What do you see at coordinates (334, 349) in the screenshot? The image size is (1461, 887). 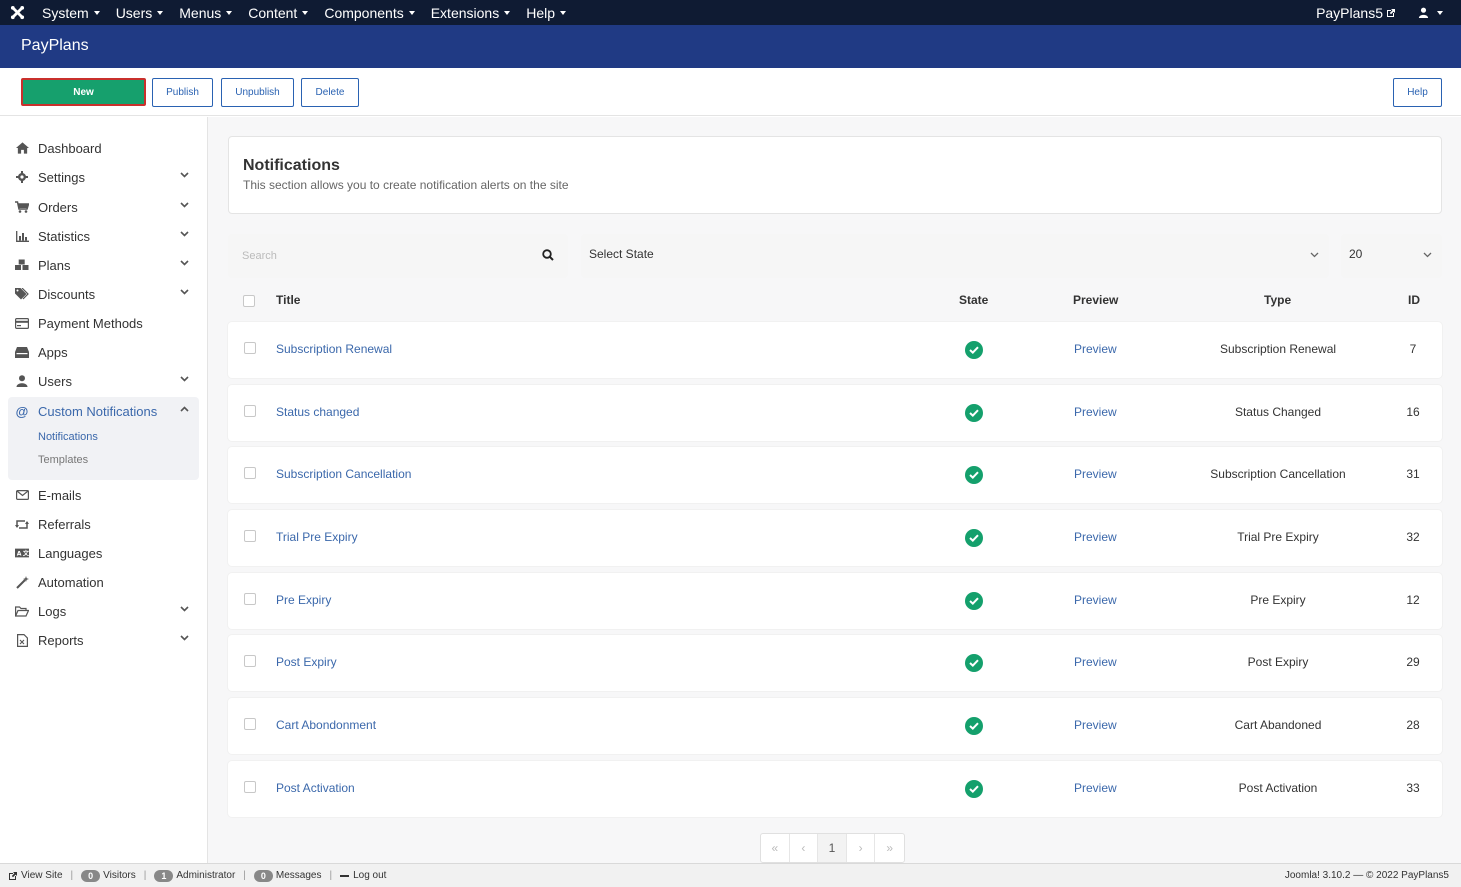 I see `row-title-link: Subscription Renewal` at bounding box center [334, 349].